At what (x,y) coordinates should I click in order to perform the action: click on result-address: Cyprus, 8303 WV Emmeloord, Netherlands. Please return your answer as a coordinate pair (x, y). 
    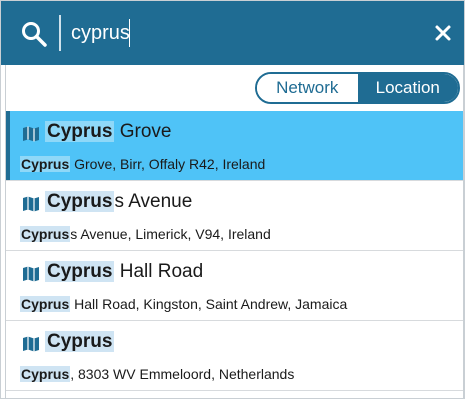
    Looking at the image, I should click on (157, 374).